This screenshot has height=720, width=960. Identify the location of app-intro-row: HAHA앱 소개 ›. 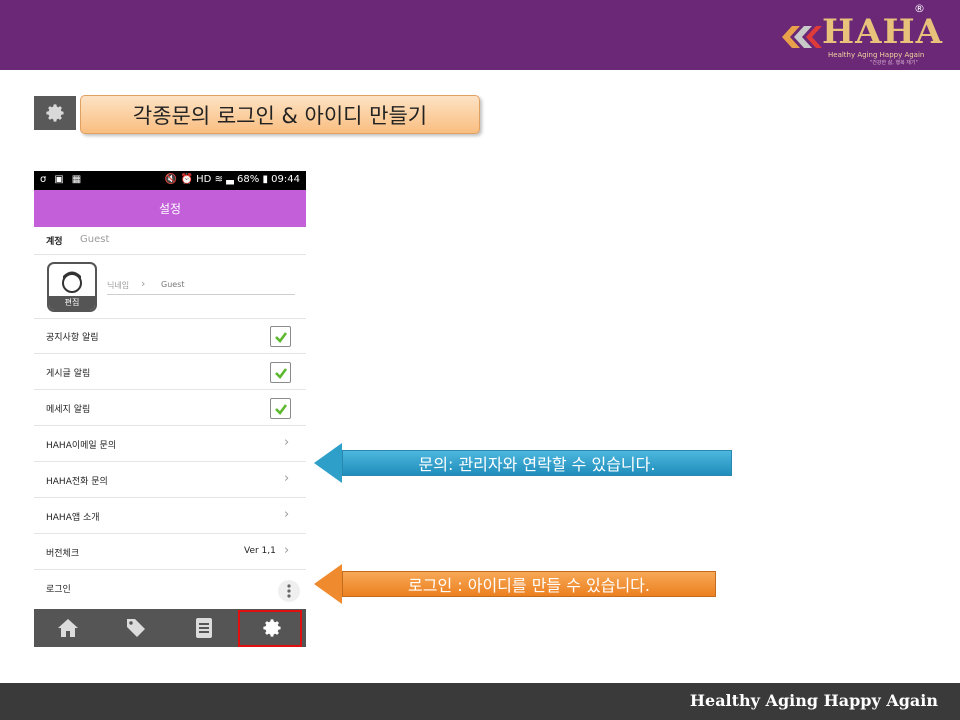
(170, 516).